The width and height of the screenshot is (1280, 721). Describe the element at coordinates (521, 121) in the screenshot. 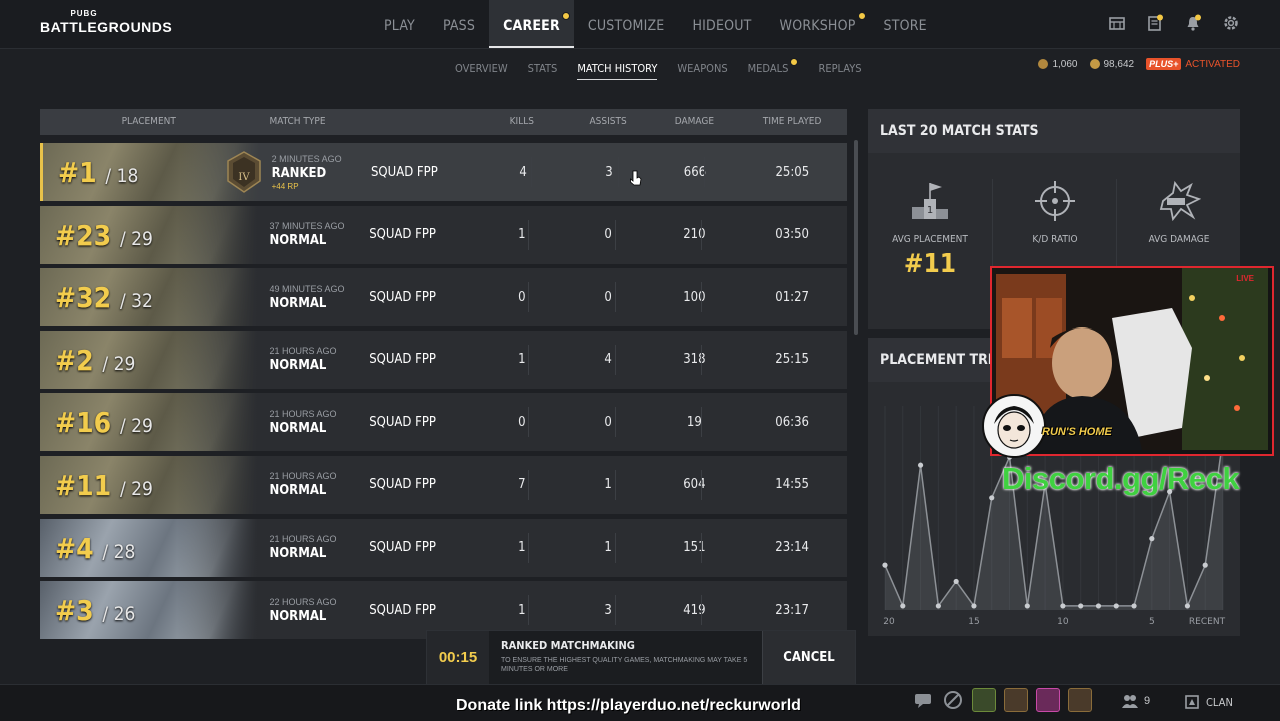

I see `col-kills: KILLS` at that location.